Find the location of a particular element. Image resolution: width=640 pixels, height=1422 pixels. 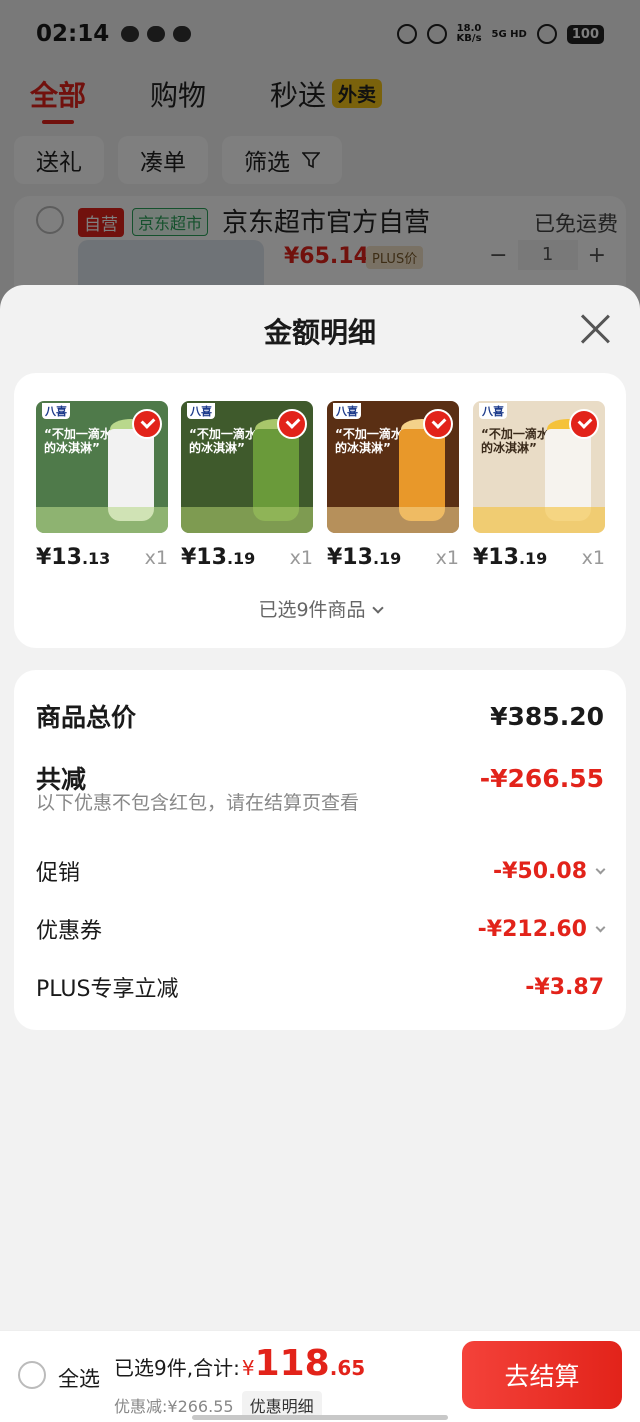

total-row: 商品总价 ¥385.20 is located at coordinates (320, 716).